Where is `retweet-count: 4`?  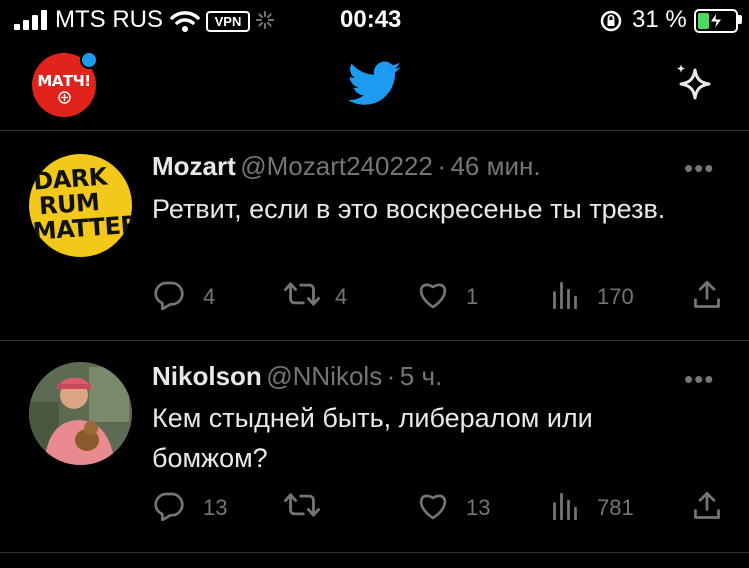
retweet-count: 4 is located at coordinates (341, 296).